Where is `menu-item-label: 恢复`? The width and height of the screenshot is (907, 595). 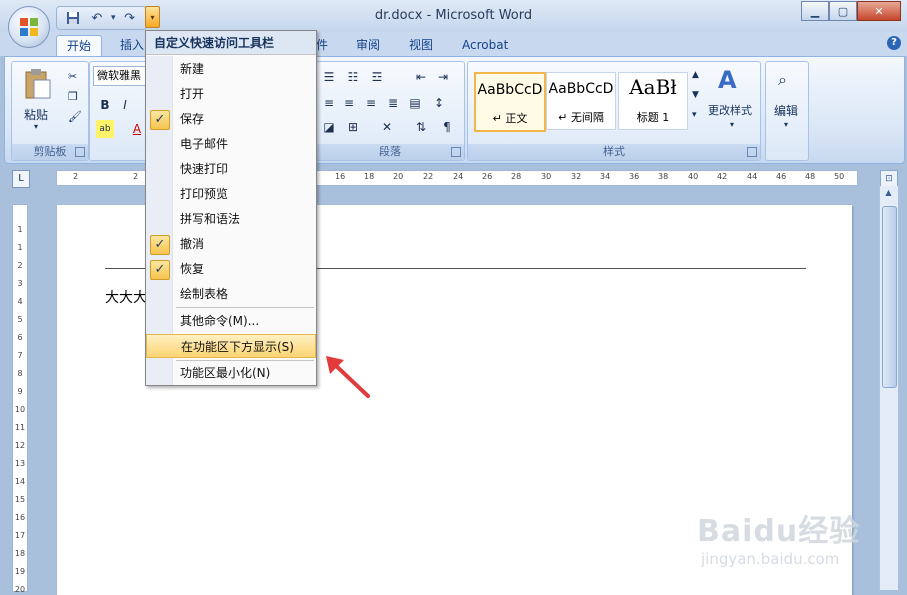
menu-item-label: 恢复 is located at coordinates (192, 269).